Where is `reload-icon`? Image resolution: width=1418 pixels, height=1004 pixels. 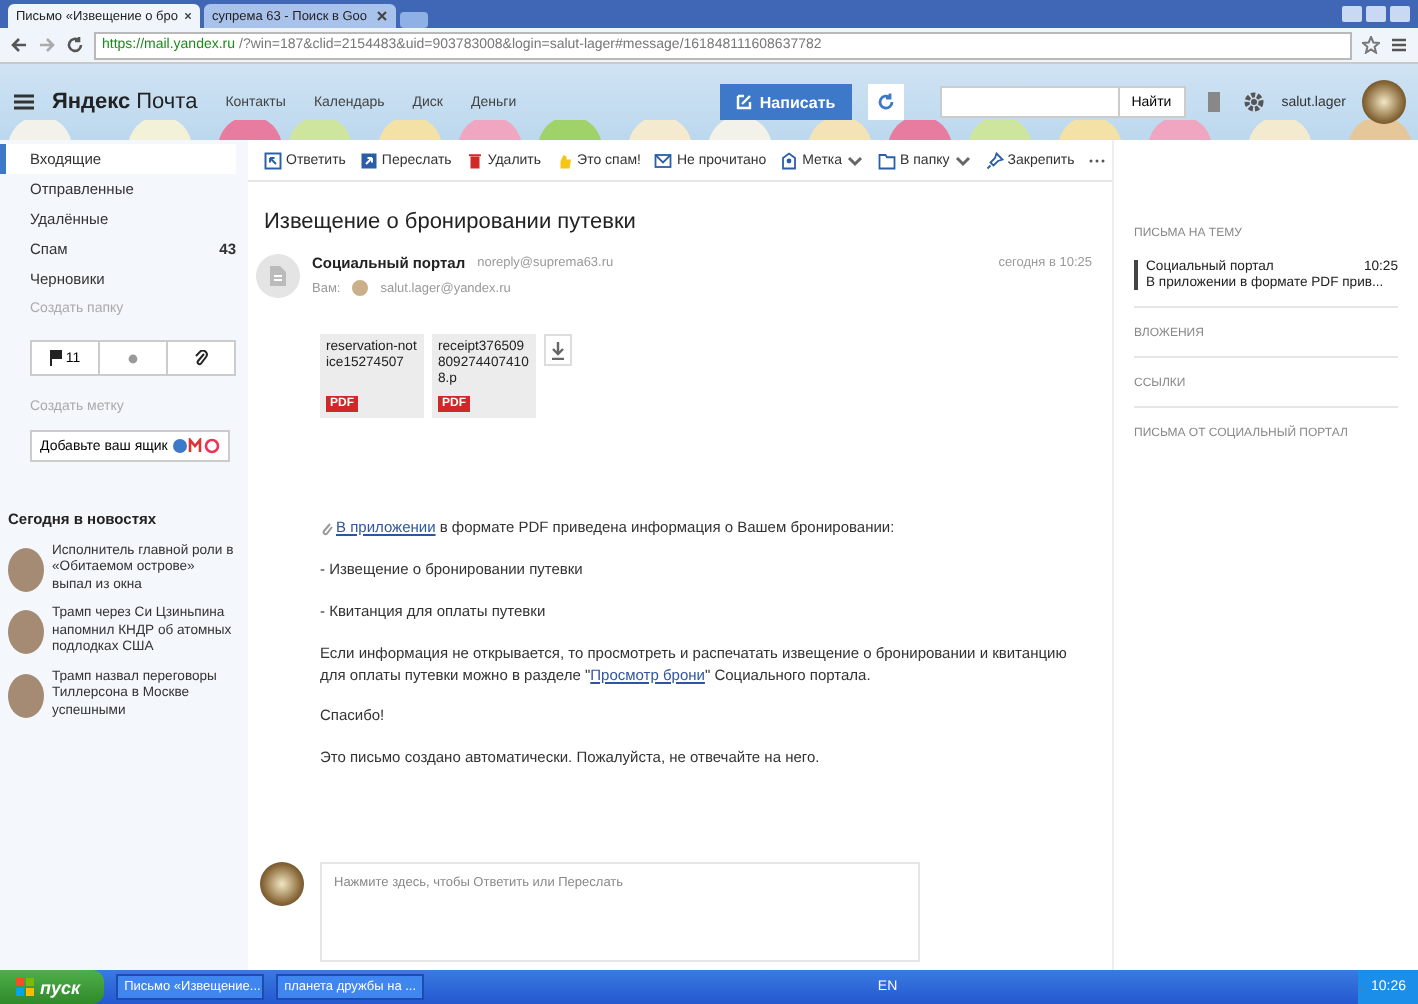 reload-icon is located at coordinates (75, 45).